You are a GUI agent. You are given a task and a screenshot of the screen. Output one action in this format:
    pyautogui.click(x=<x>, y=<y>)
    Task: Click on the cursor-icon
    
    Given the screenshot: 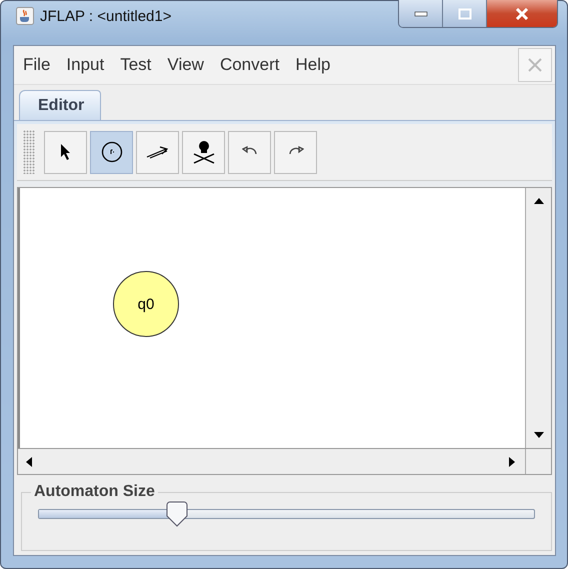 What is the action you would take?
    pyautogui.click(x=66, y=152)
    